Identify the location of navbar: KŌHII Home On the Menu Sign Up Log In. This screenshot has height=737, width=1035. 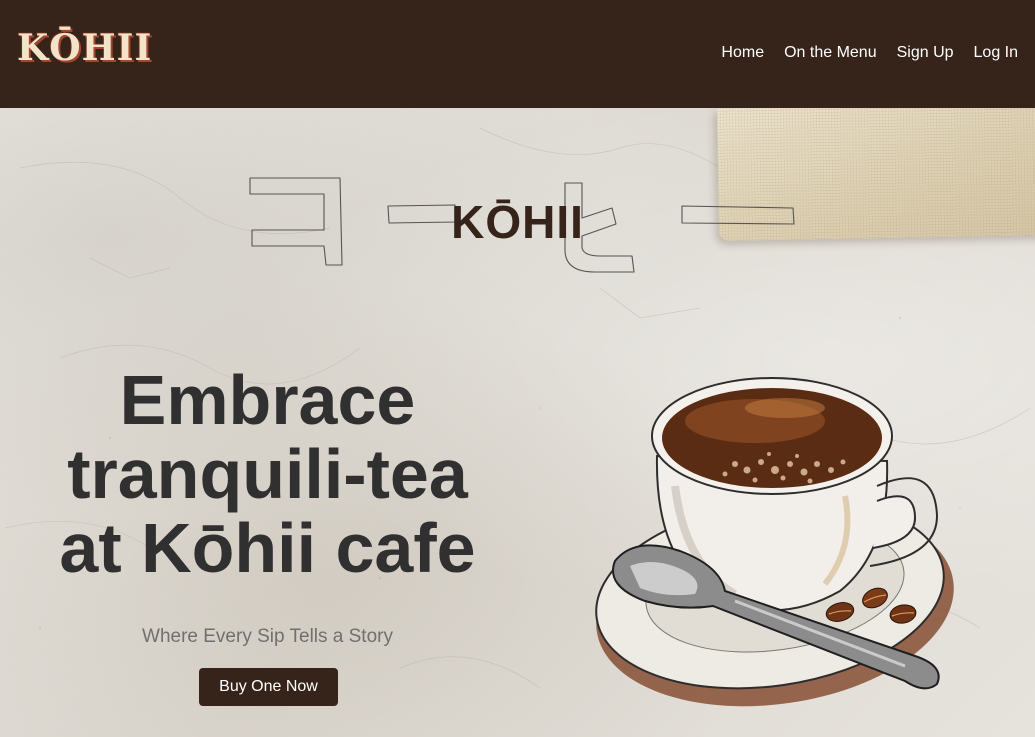
(517, 54).